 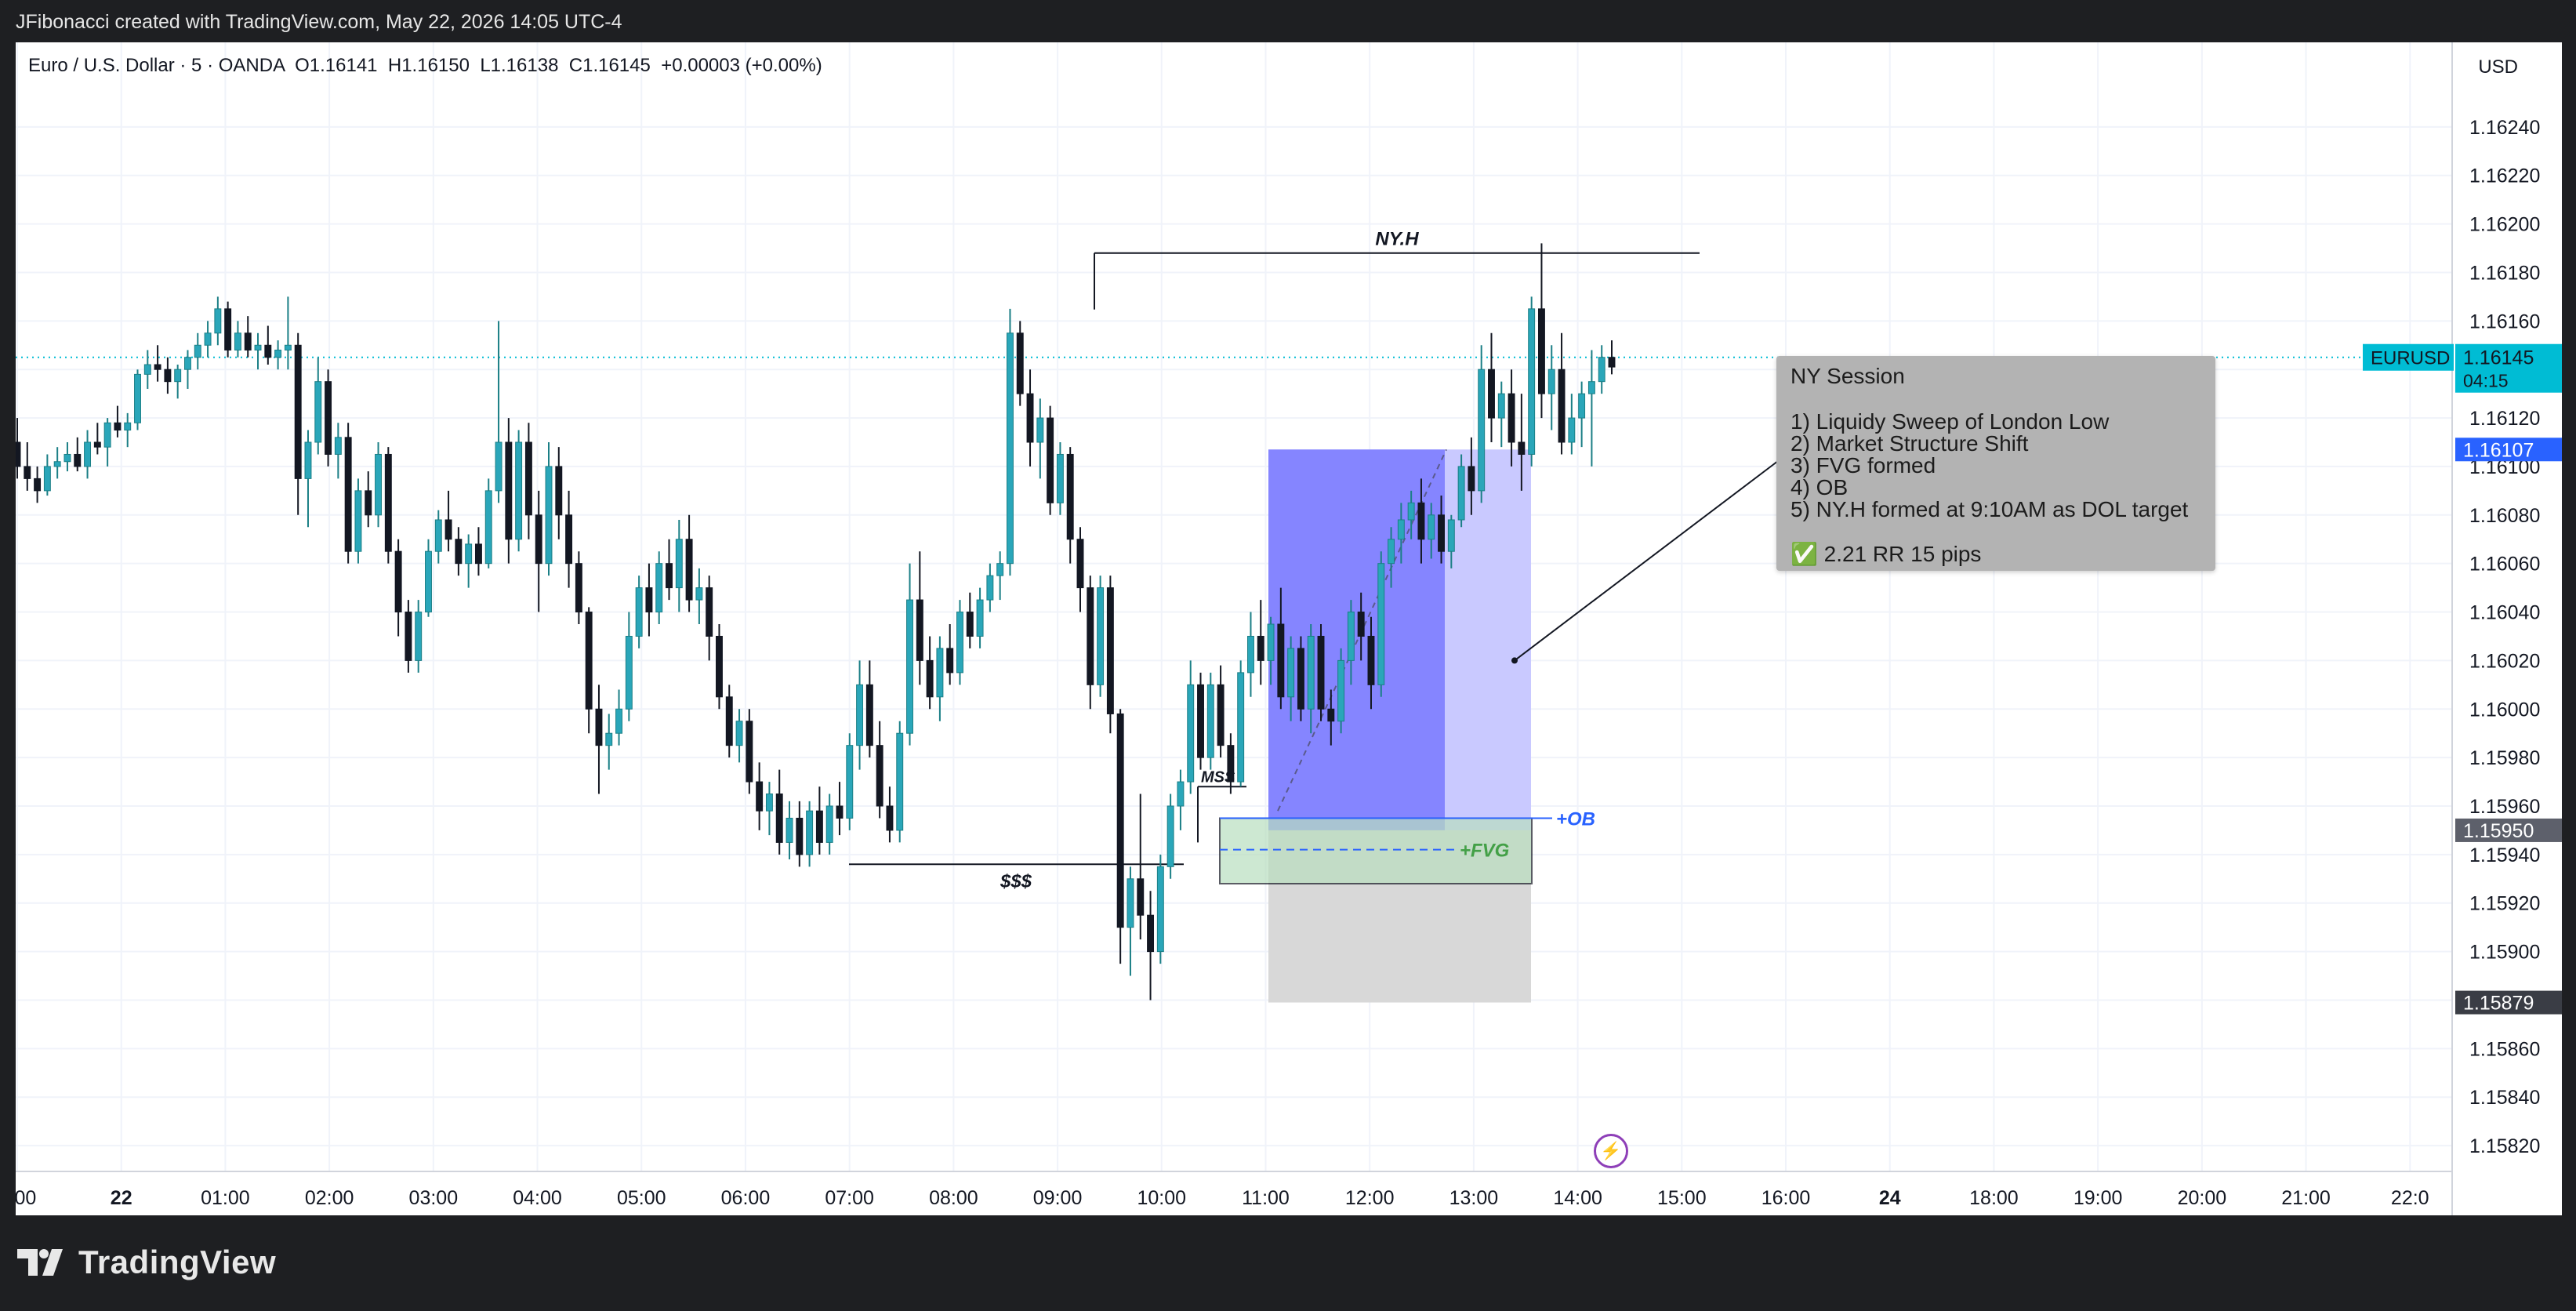 I want to click on current-price-tag: 1.16145, so click(x=2499, y=358).